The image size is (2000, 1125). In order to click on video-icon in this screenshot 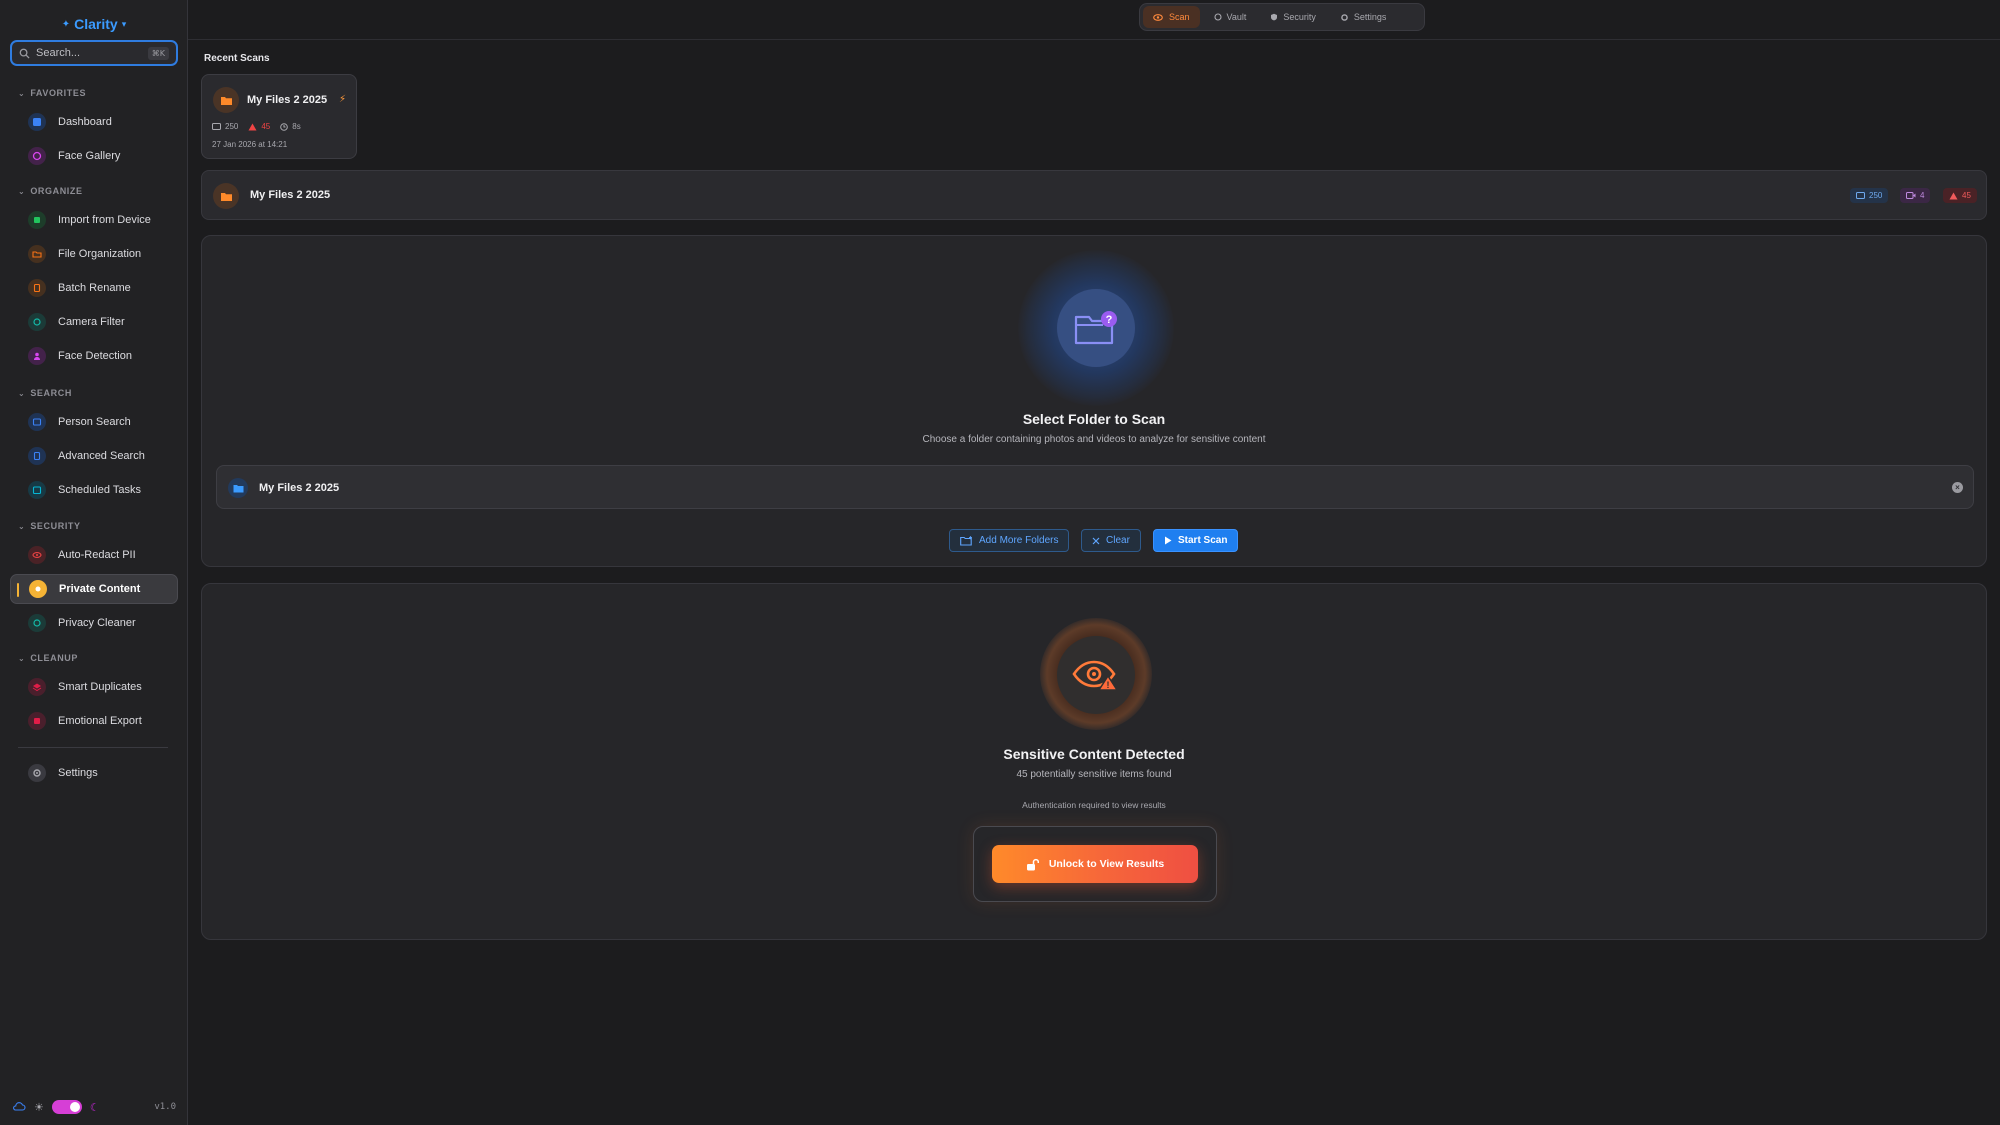, I will do `click(1911, 195)`.